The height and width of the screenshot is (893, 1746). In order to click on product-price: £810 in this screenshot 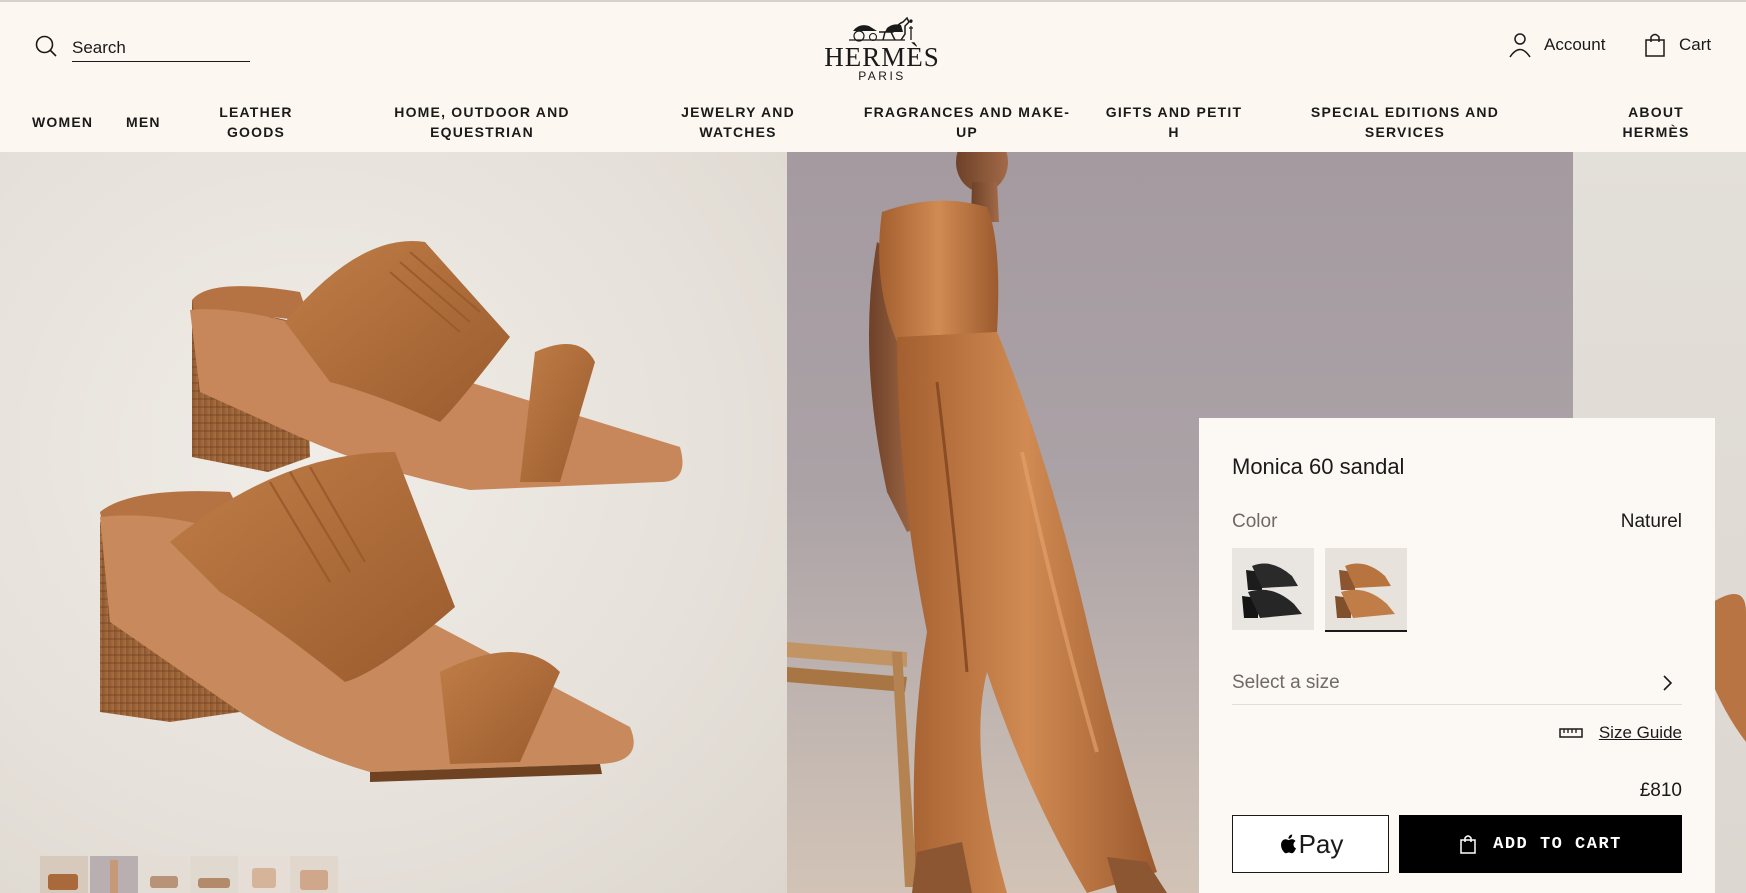, I will do `click(1660, 790)`.